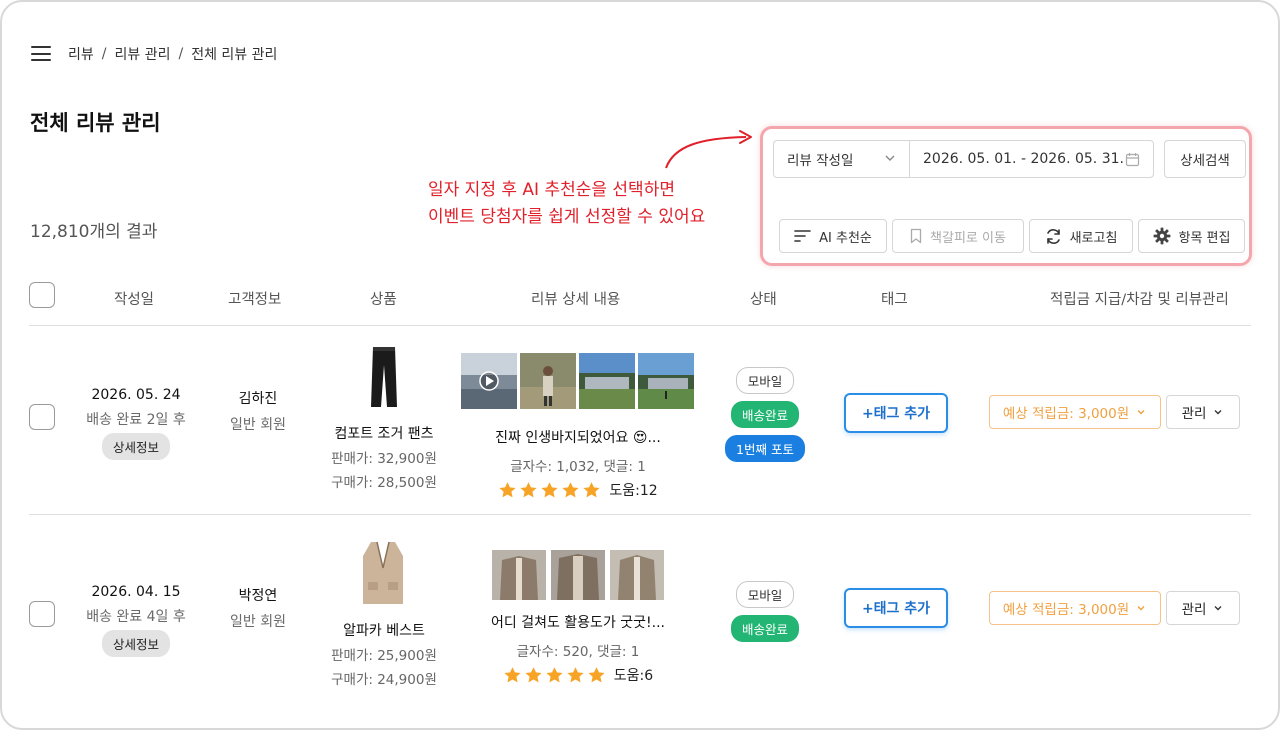  What do you see at coordinates (958, 236) in the screenshot?
I see `bookmark-button: 책갈피로 이동` at bounding box center [958, 236].